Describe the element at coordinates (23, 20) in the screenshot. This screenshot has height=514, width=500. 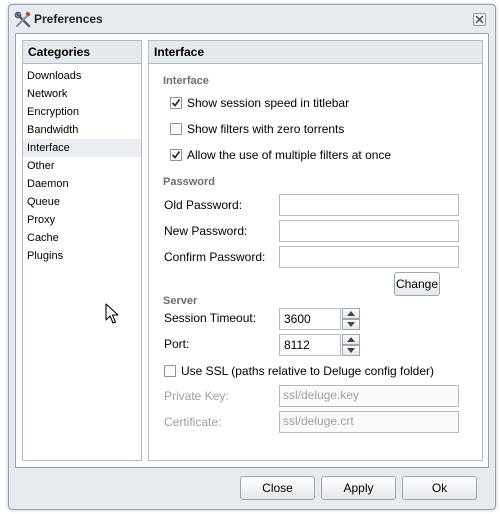
I see `tools-icon` at that location.